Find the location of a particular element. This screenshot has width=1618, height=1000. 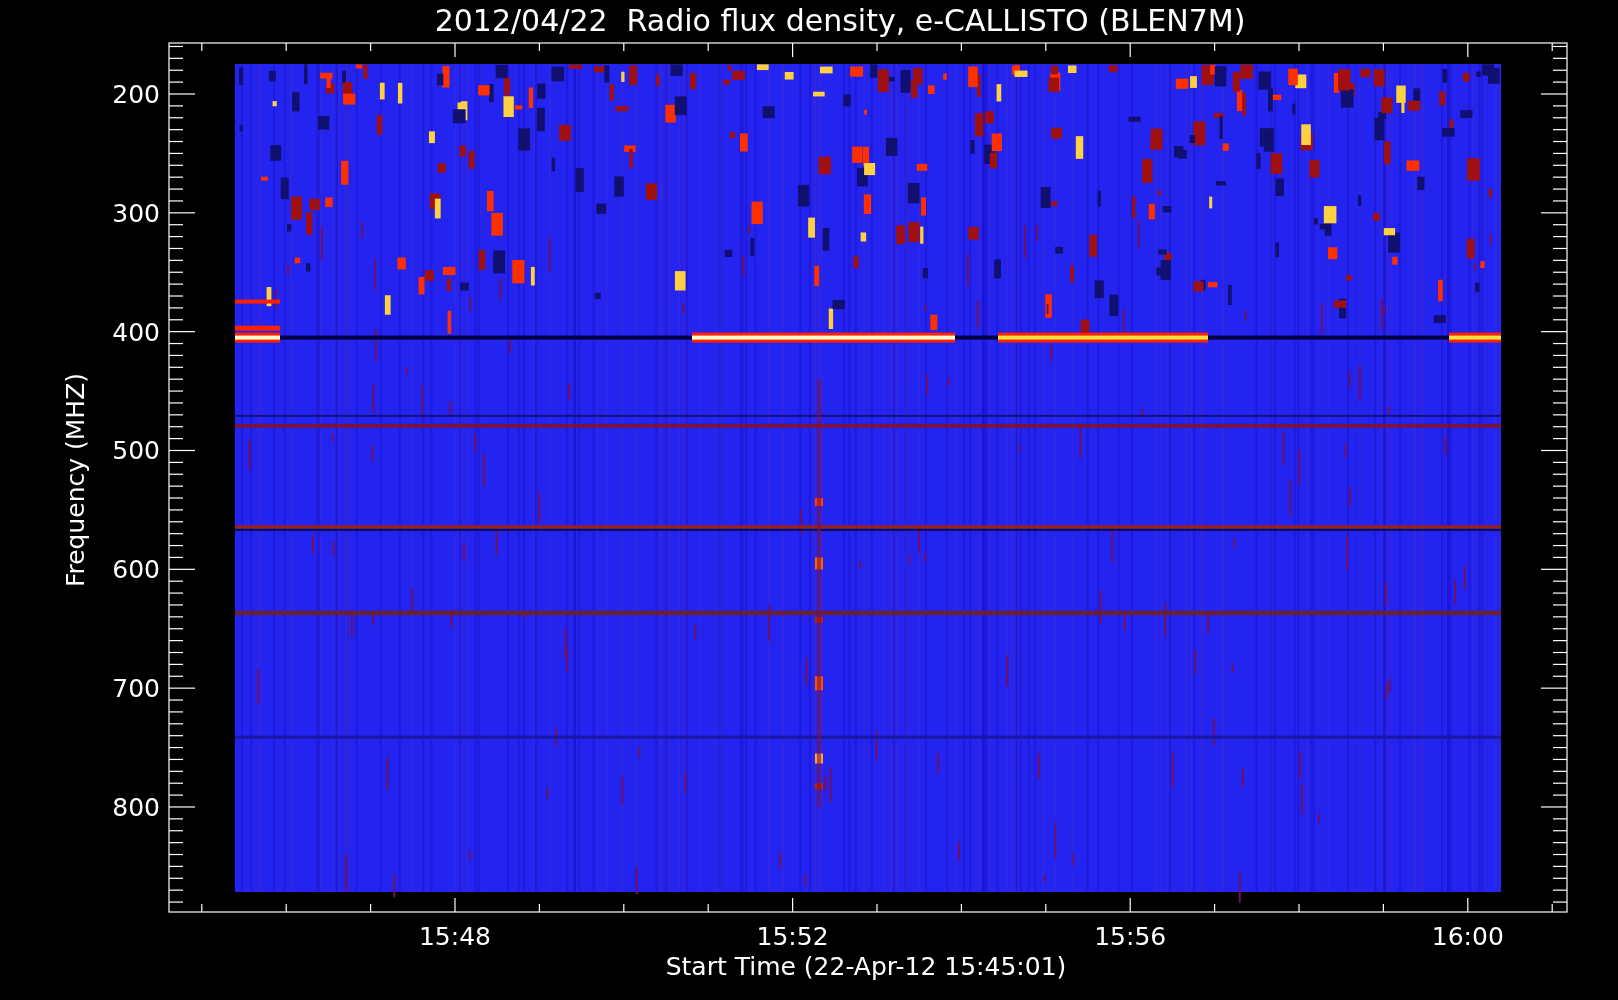

tick-label: 15:52 is located at coordinates (792, 936).